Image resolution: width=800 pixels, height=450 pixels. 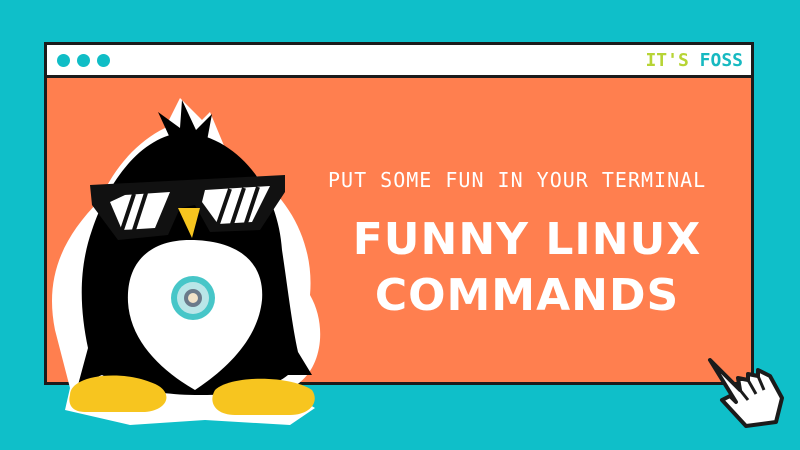 I want to click on brand-foss: FOSS, so click(x=721, y=60).